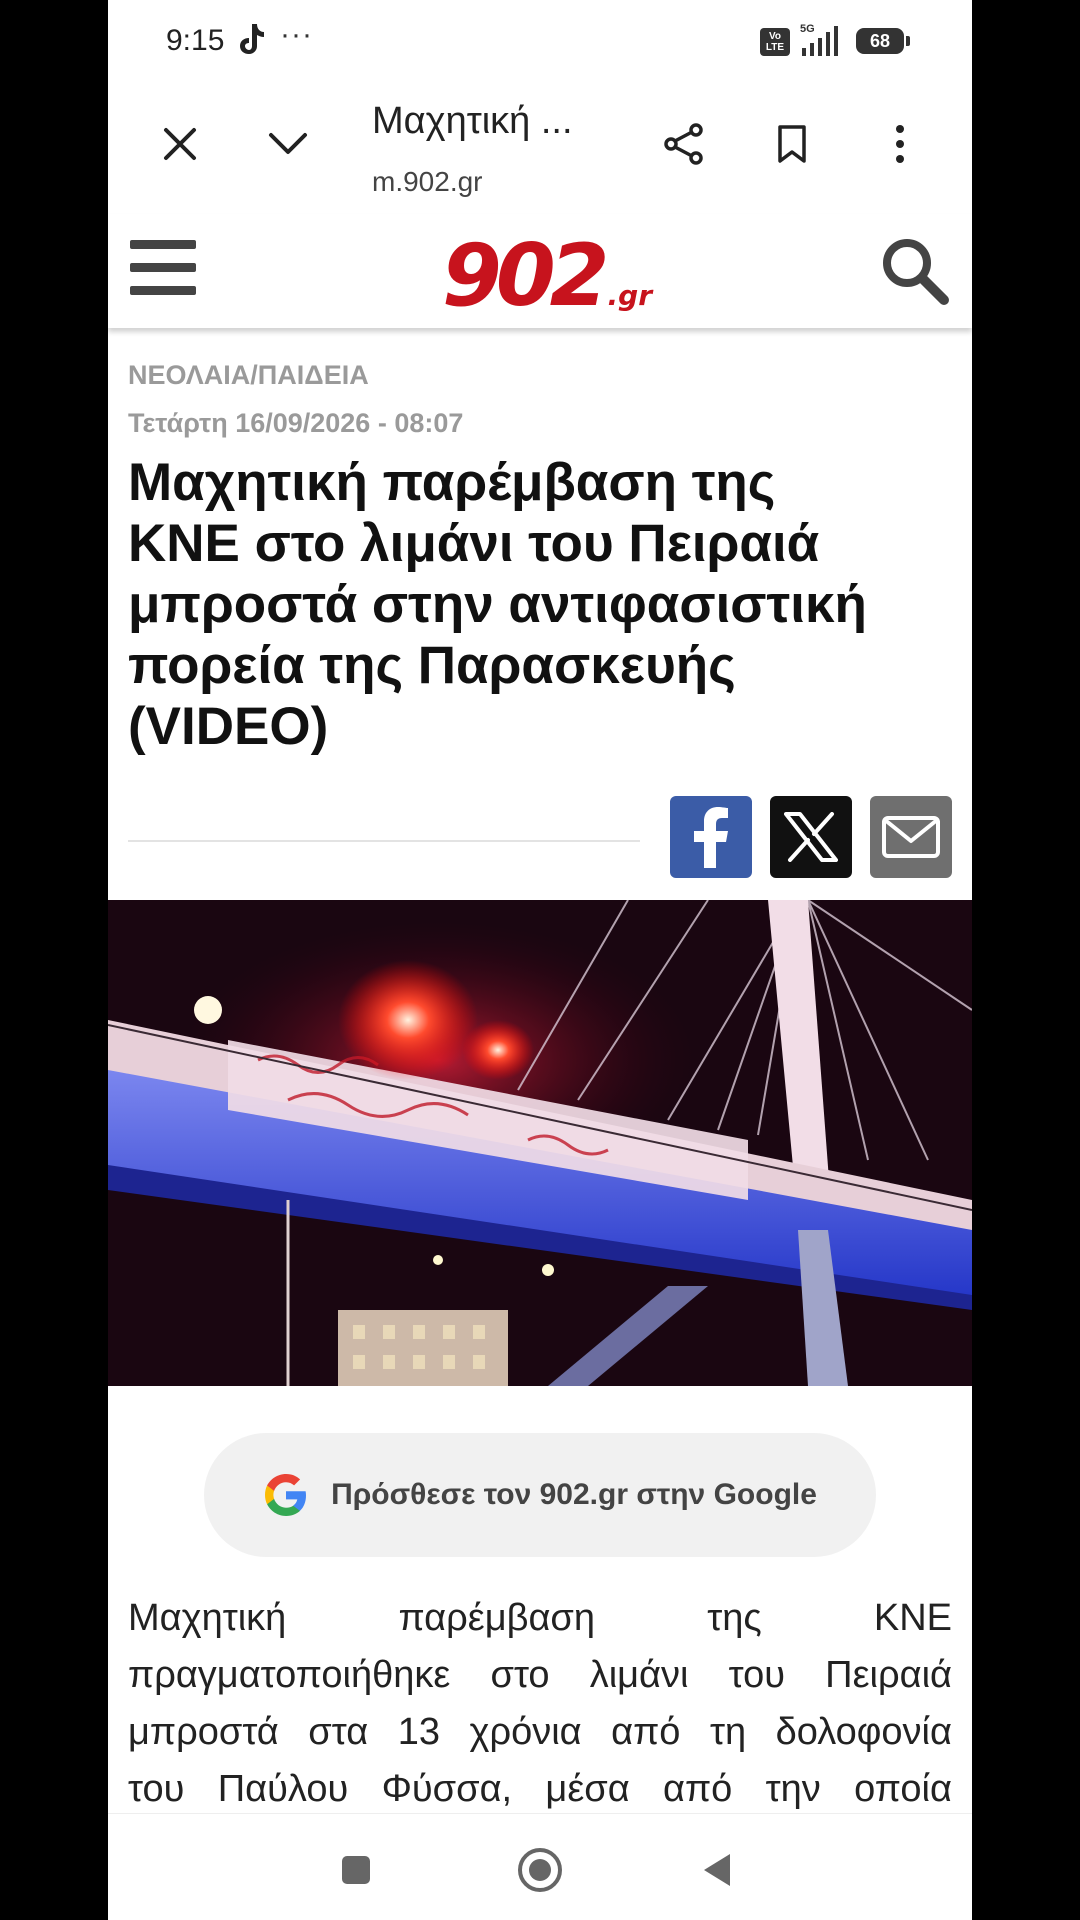 Image resolution: width=1080 pixels, height=1920 pixels. I want to click on facebook-icon, so click(711, 837).